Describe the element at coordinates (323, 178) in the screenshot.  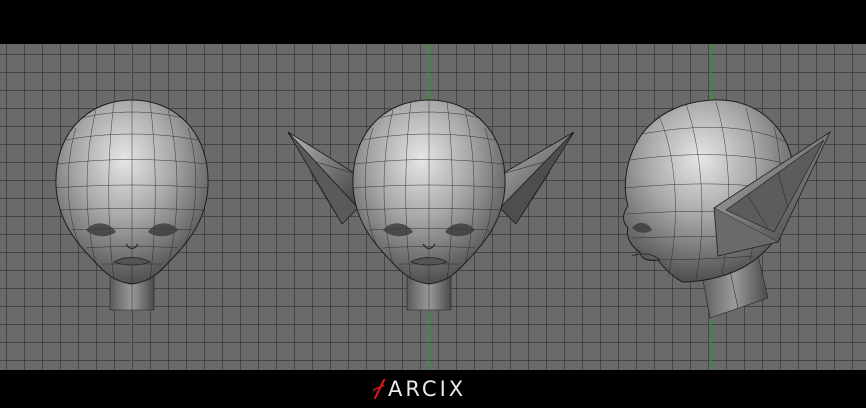
I see `left-ear` at that location.